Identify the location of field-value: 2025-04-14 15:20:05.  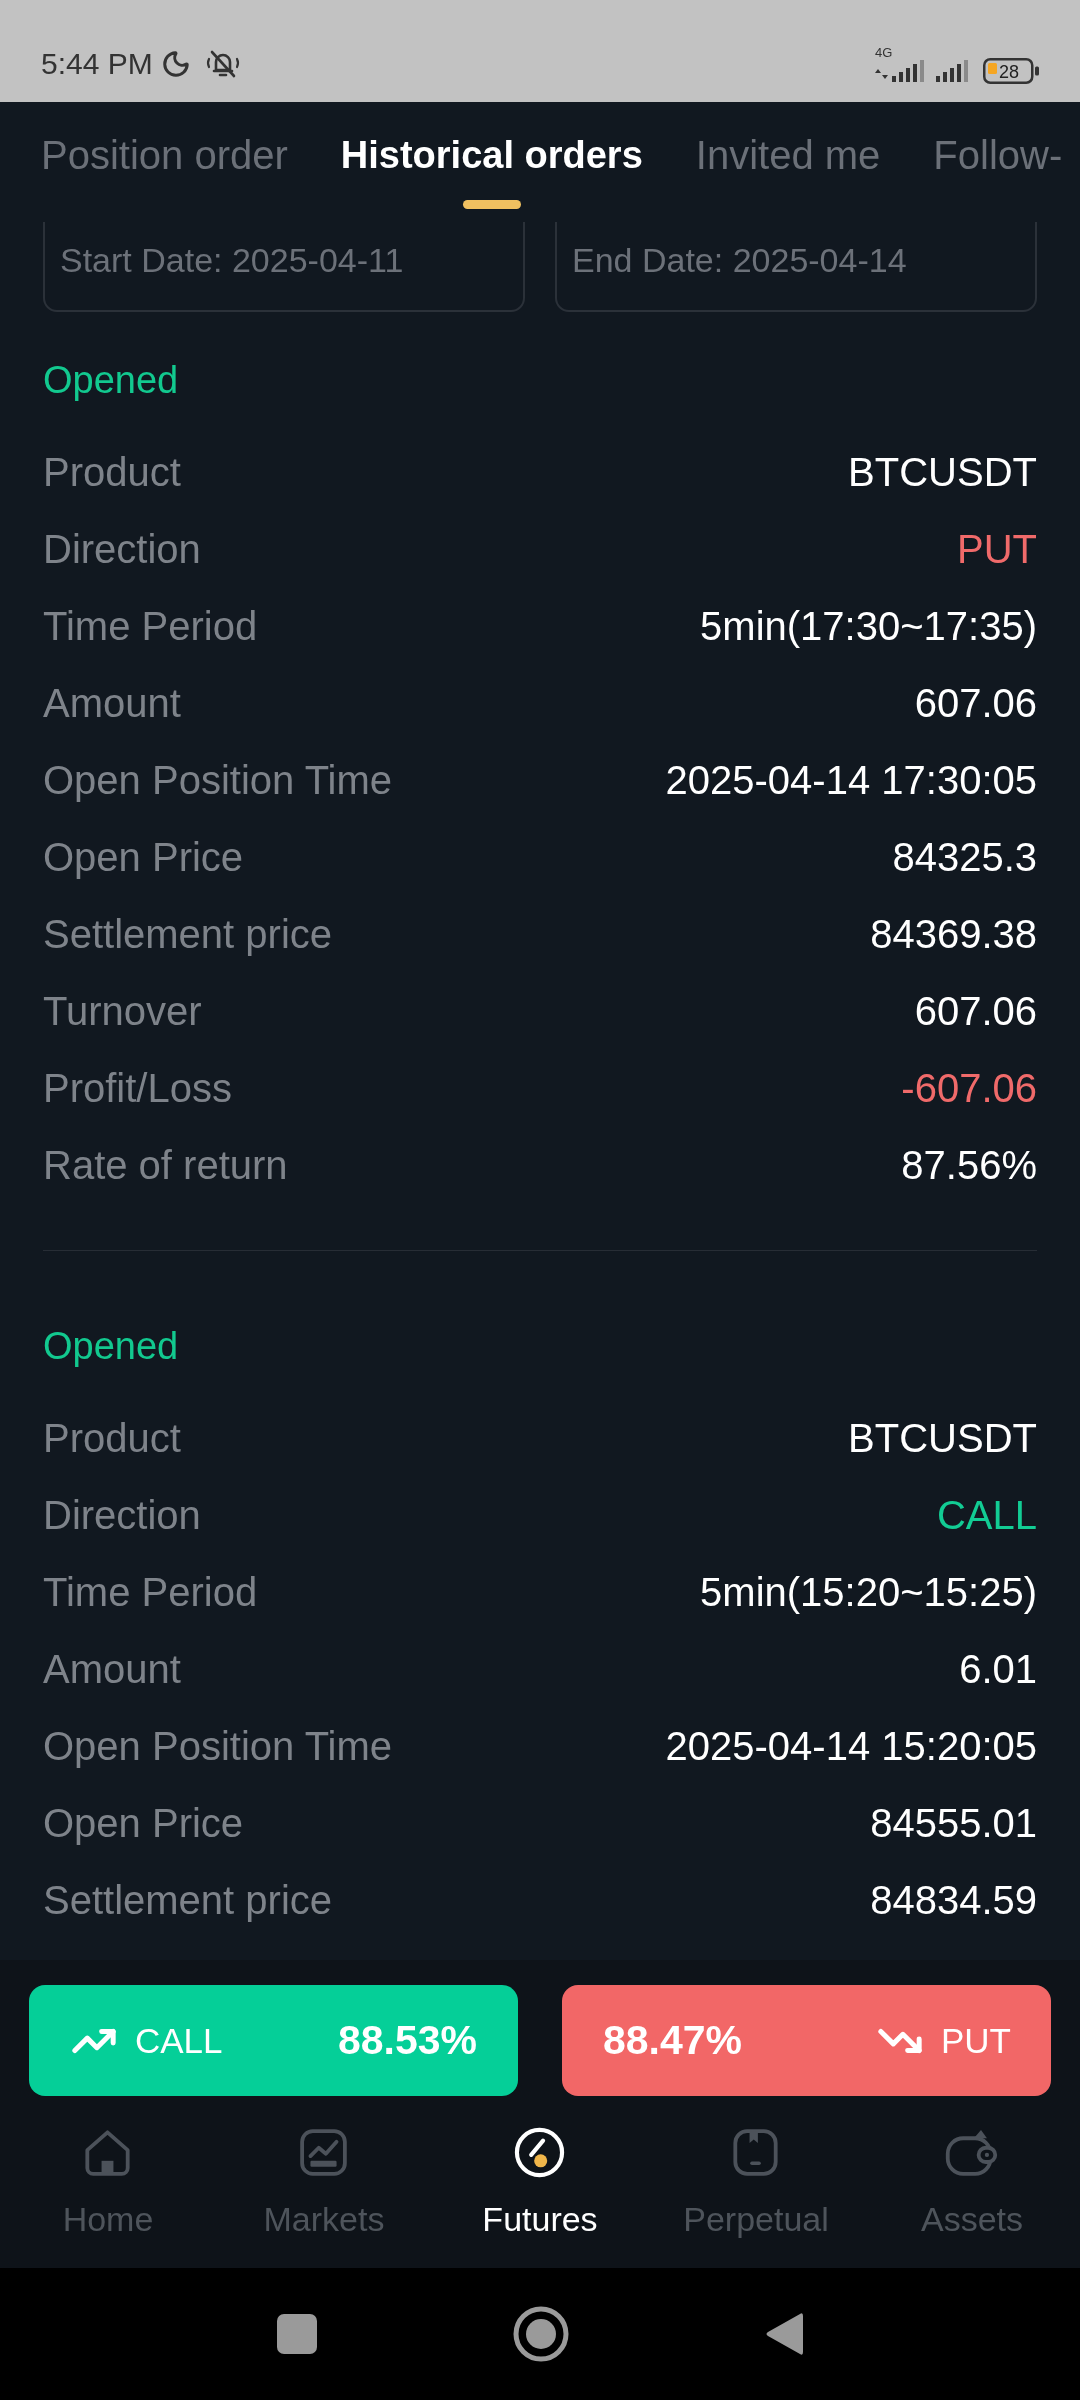
(851, 1746).